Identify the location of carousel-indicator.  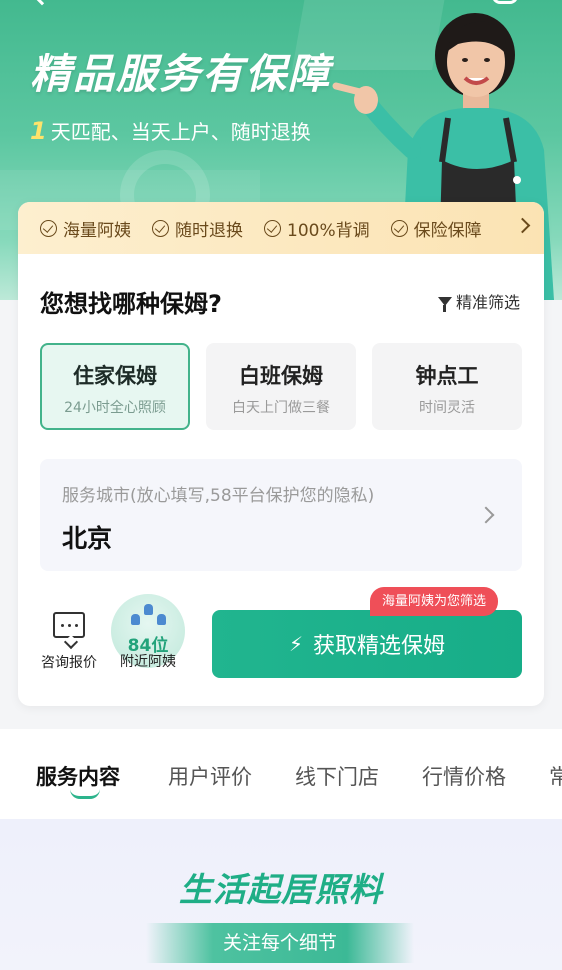
(517, 180).